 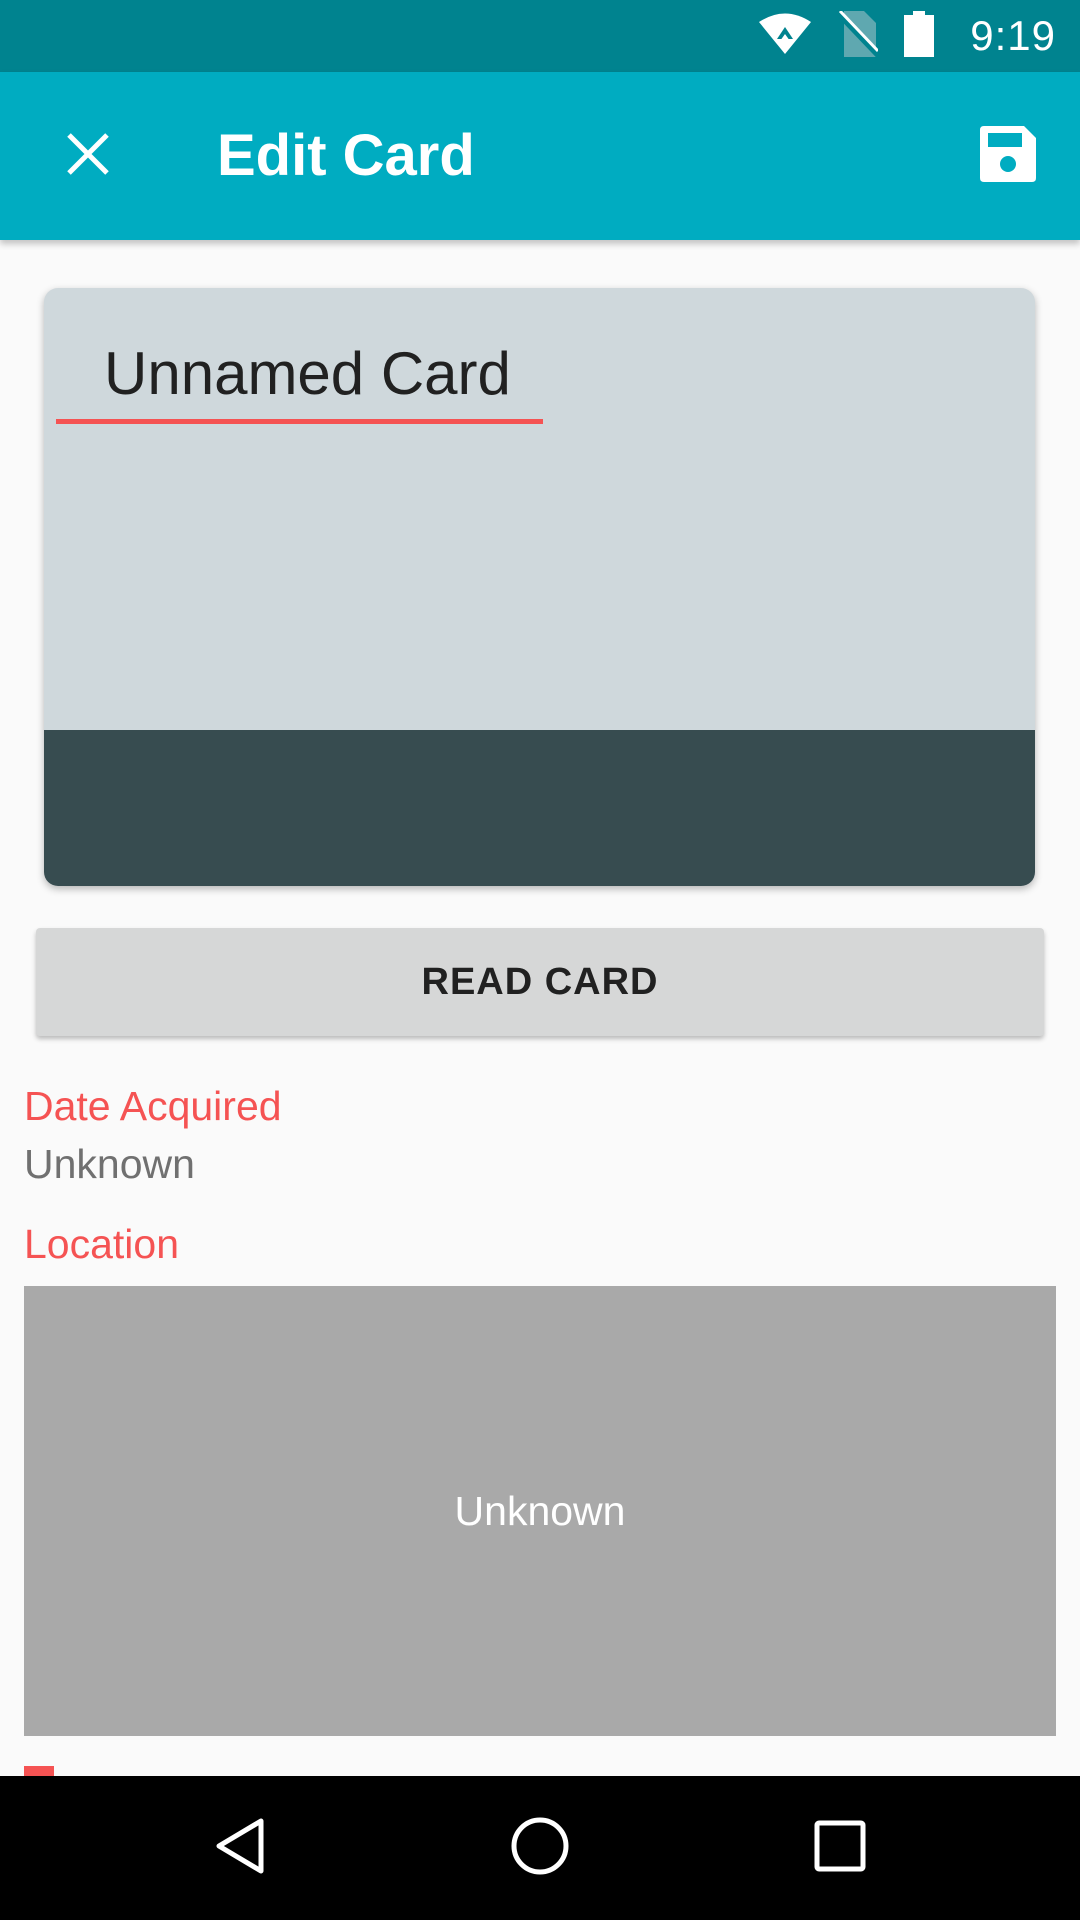 What do you see at coordinates (785, 36) in the screenshot?
I see `wifi-icon` at bounding box center [785, 36].